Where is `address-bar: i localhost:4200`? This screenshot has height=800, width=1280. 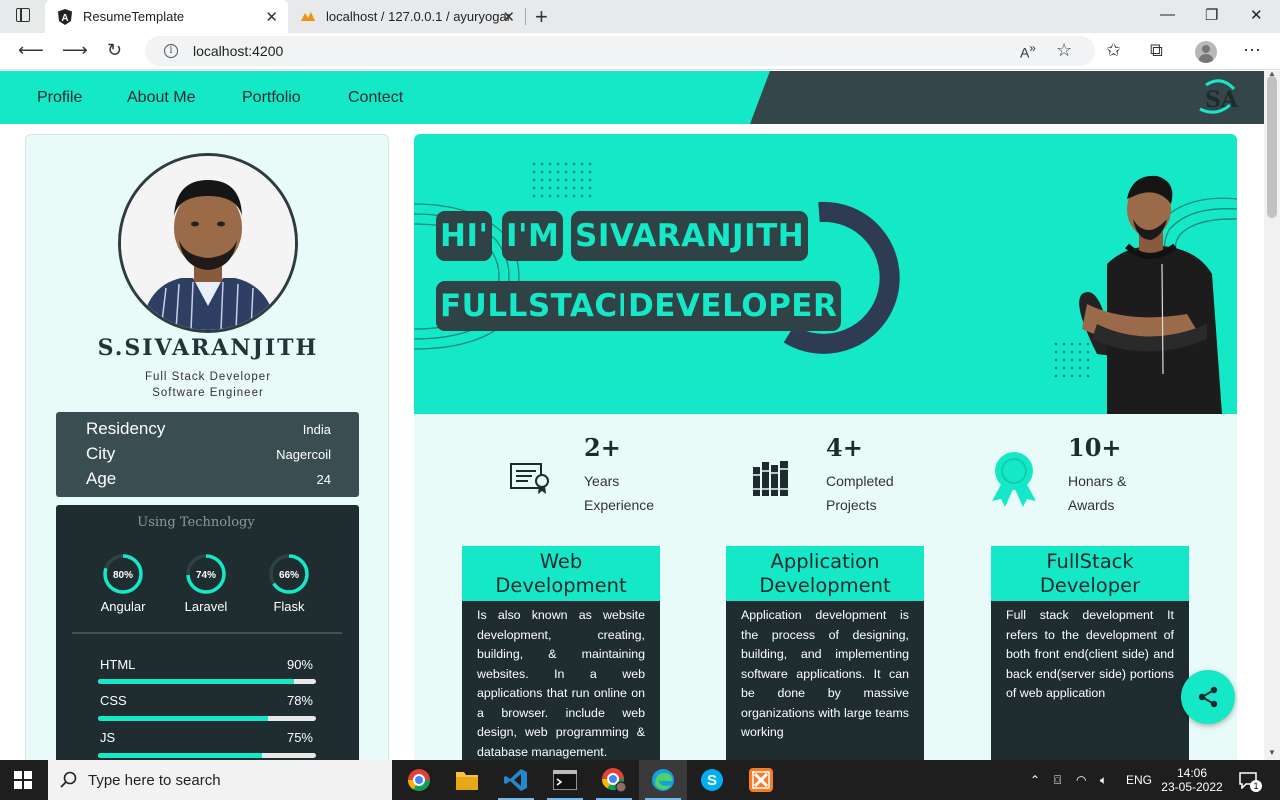 address-bar: i localhost:4200 is located at coordinates (620, 51).